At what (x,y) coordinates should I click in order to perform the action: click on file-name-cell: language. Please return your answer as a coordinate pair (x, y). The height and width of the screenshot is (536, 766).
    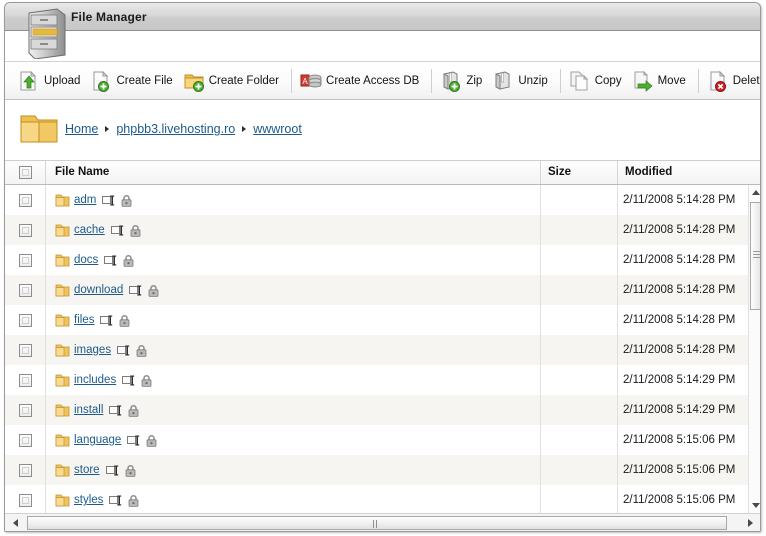
    Looking at the image, I should click on (292, 440).